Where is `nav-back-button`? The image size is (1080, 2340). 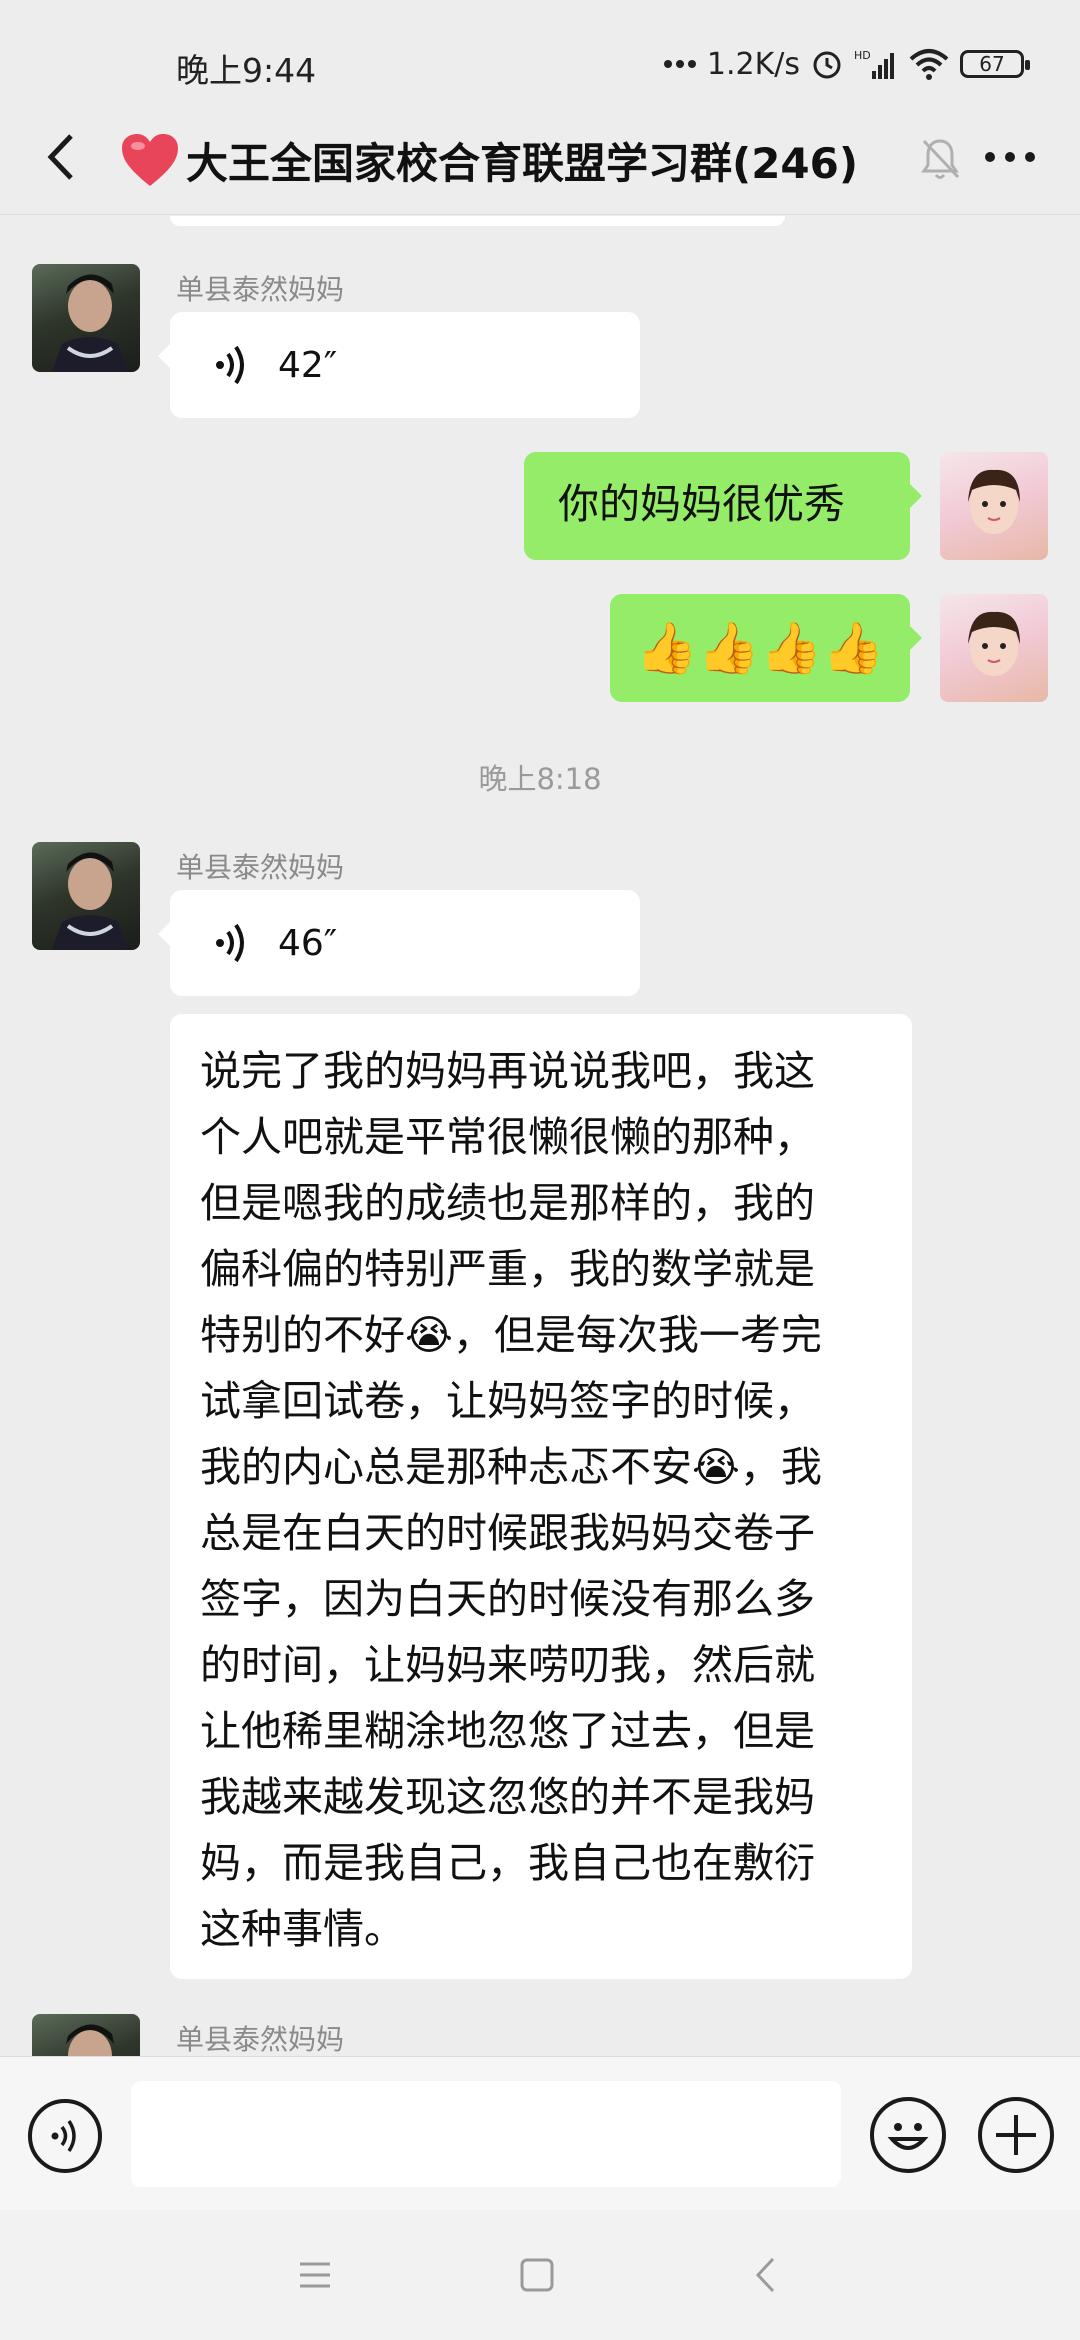
nav-back-button is located at coordinates (765, 2275).